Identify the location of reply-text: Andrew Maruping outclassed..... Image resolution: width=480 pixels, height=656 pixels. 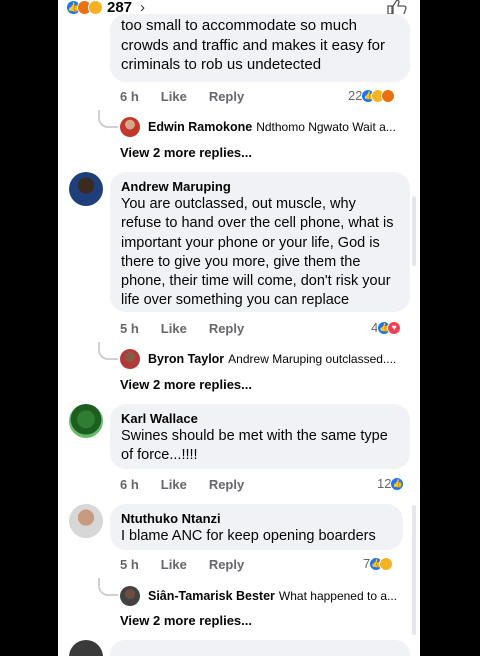
(312, 359).